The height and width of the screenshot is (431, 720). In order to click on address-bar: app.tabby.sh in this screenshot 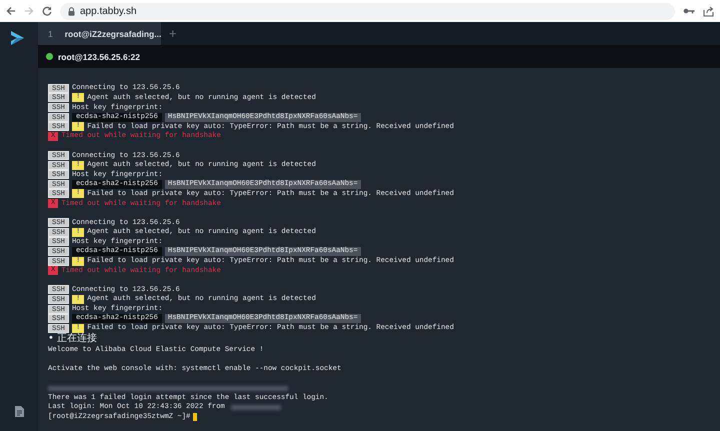, I will do `click(367, 11)`.